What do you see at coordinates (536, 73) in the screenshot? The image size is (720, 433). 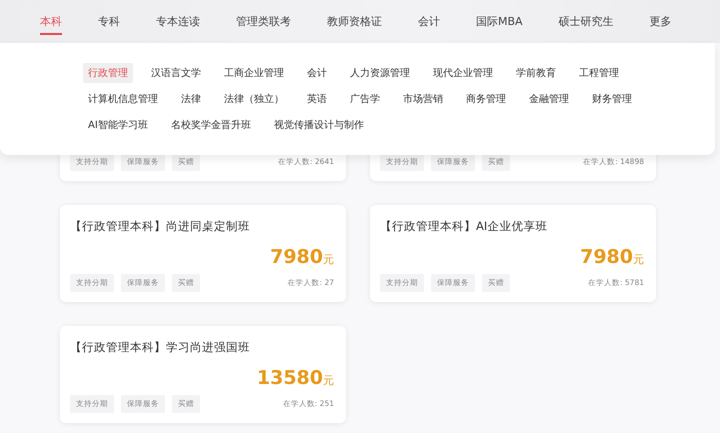 I see `major-option: 学前教育` at bounding box center [536, 73].